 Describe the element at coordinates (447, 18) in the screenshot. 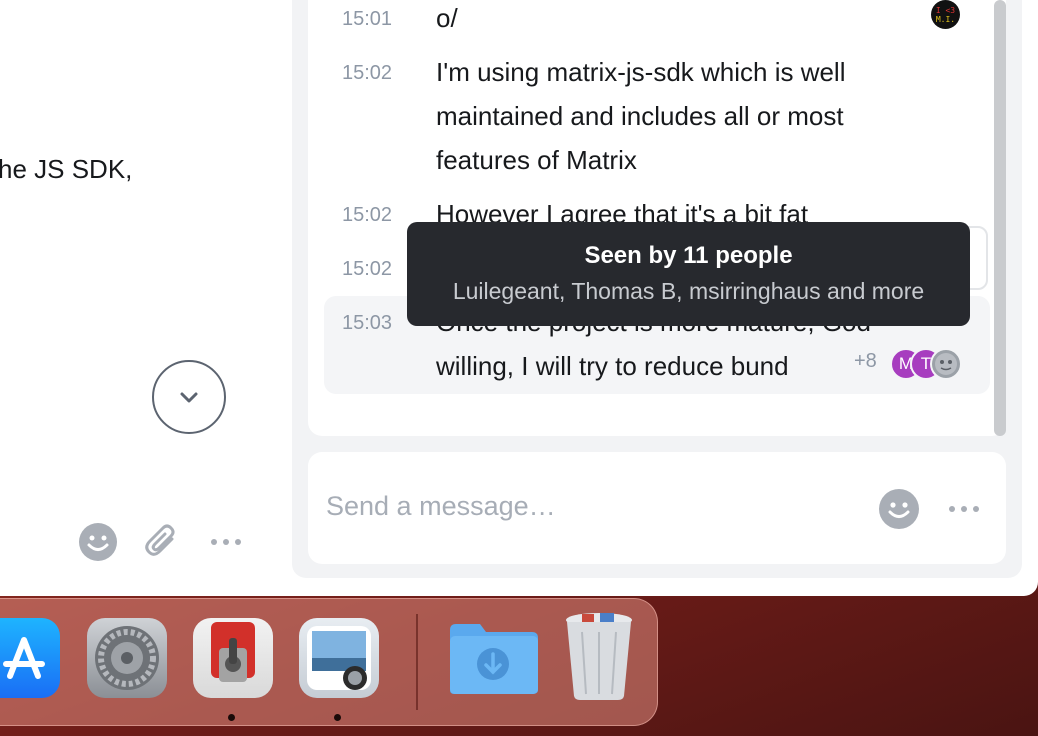

I see `message-body: o/` at that location.